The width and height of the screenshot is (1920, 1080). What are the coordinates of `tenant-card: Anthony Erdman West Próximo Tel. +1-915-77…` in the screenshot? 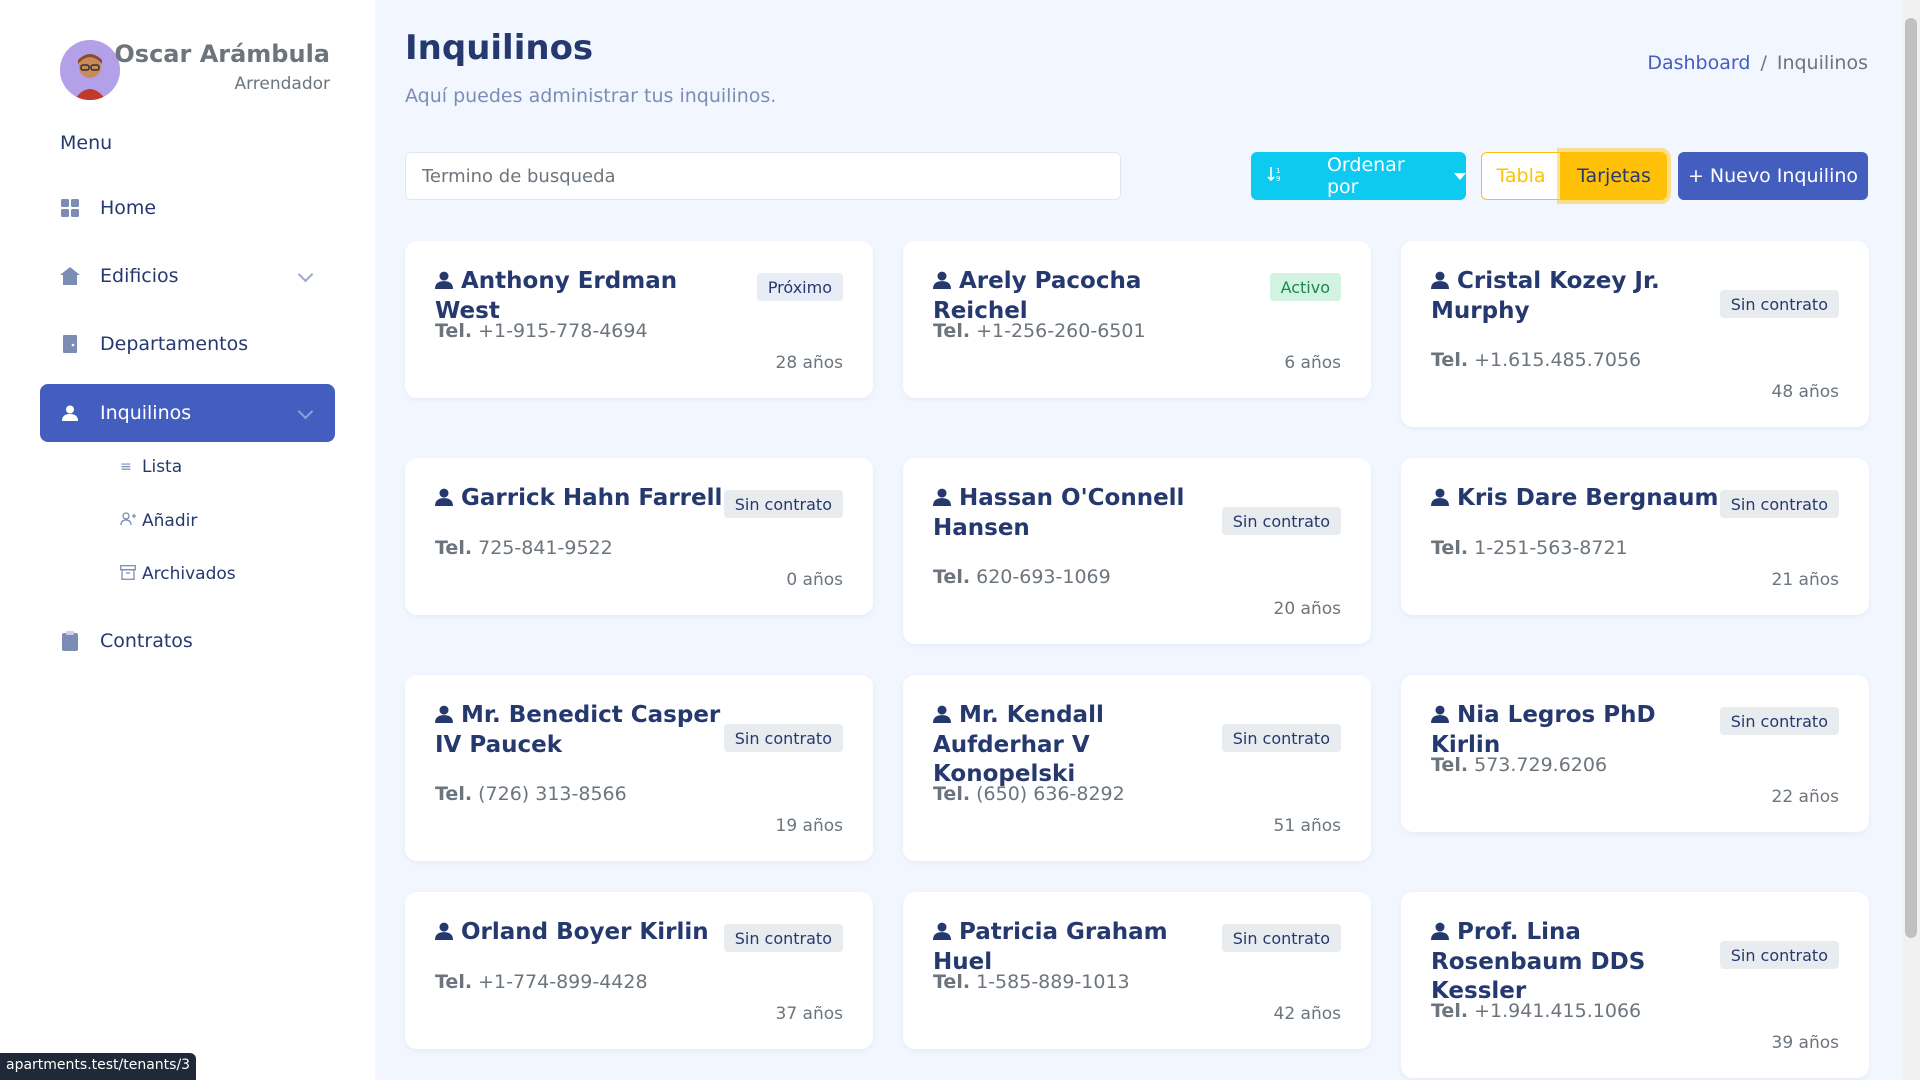 It's located at (639, 319).